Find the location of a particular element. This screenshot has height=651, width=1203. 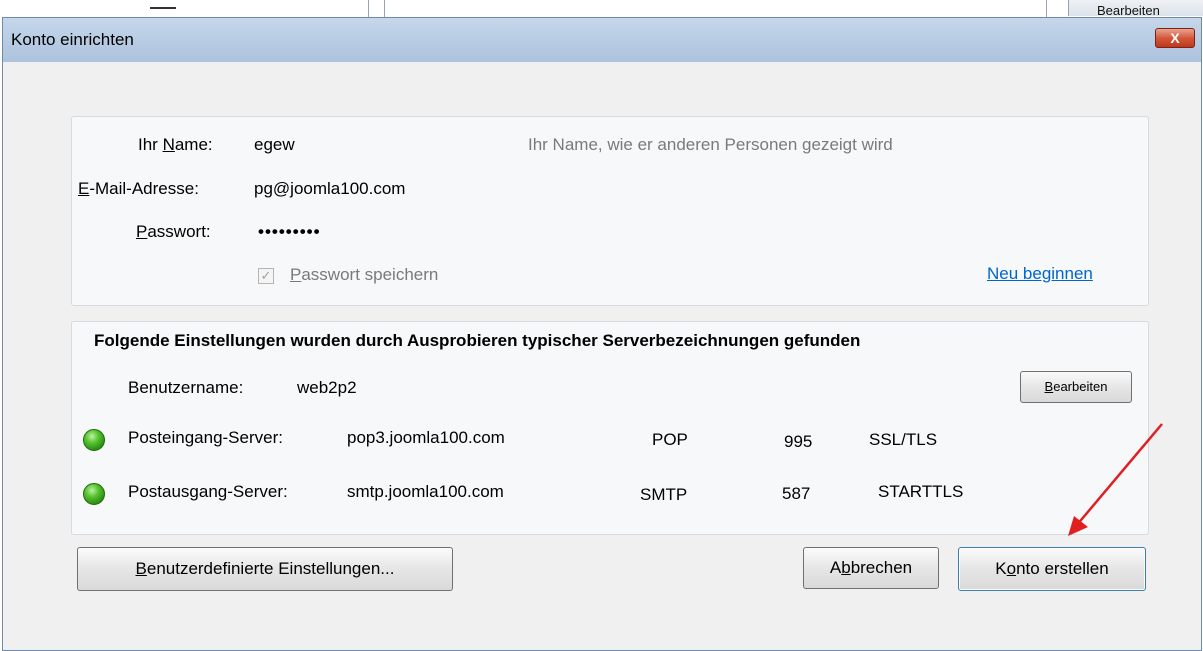

background-icon is located at coordinates (163, 4).